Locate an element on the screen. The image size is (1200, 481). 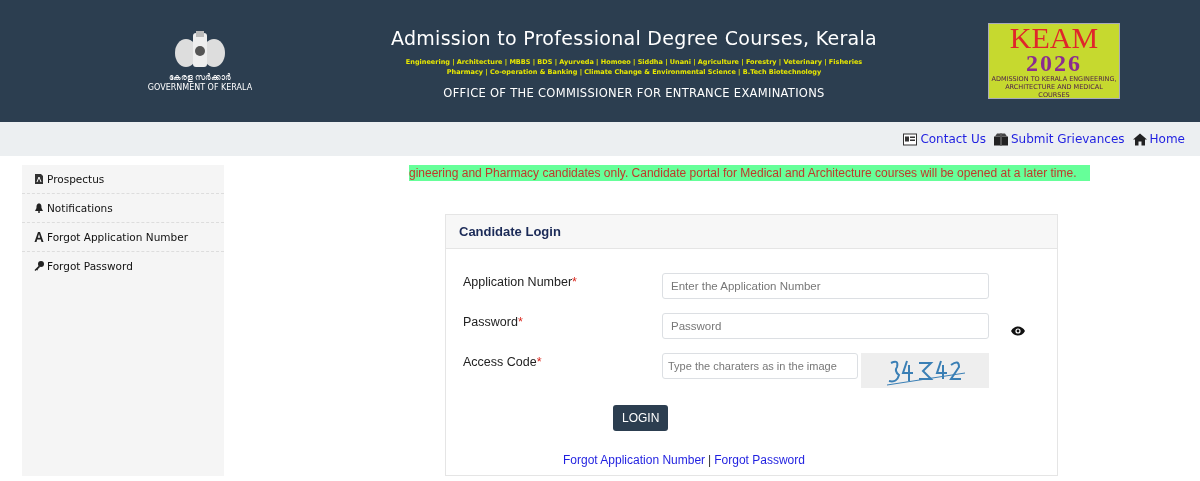
input-field: Password is located at coordinates (825, 326).